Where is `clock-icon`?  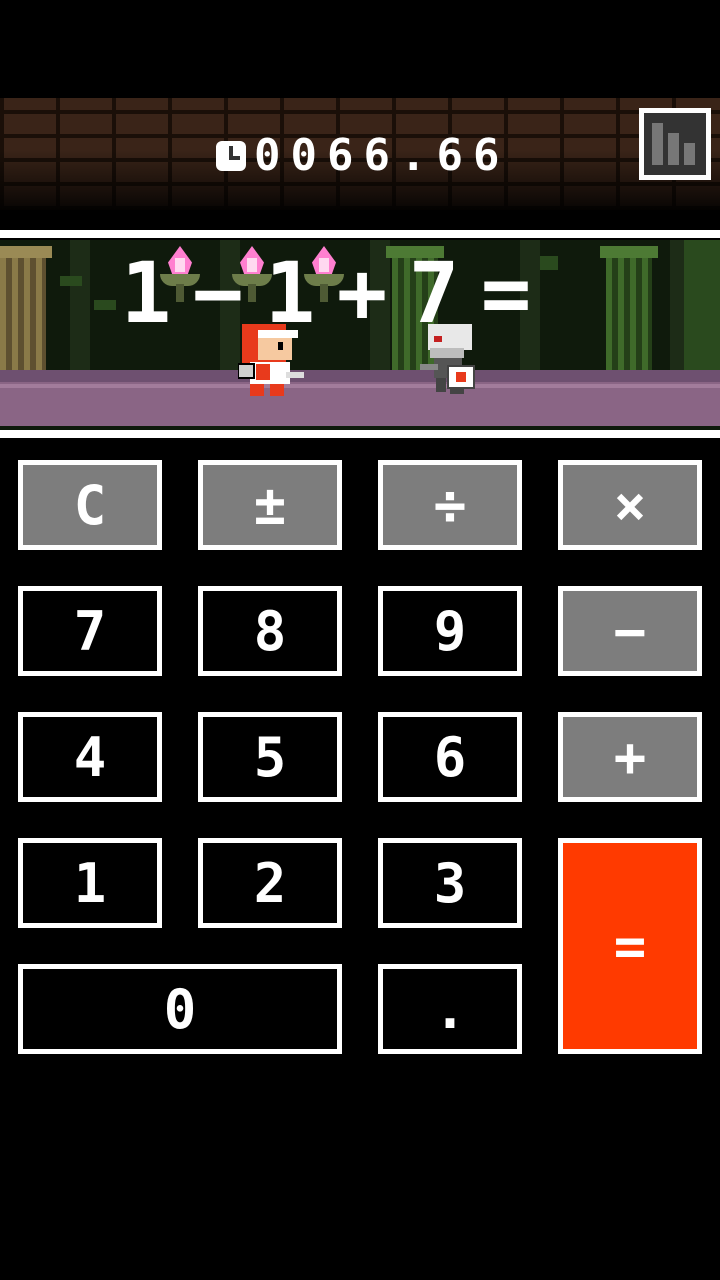 clock-icon is located at coordinates (231, 156).